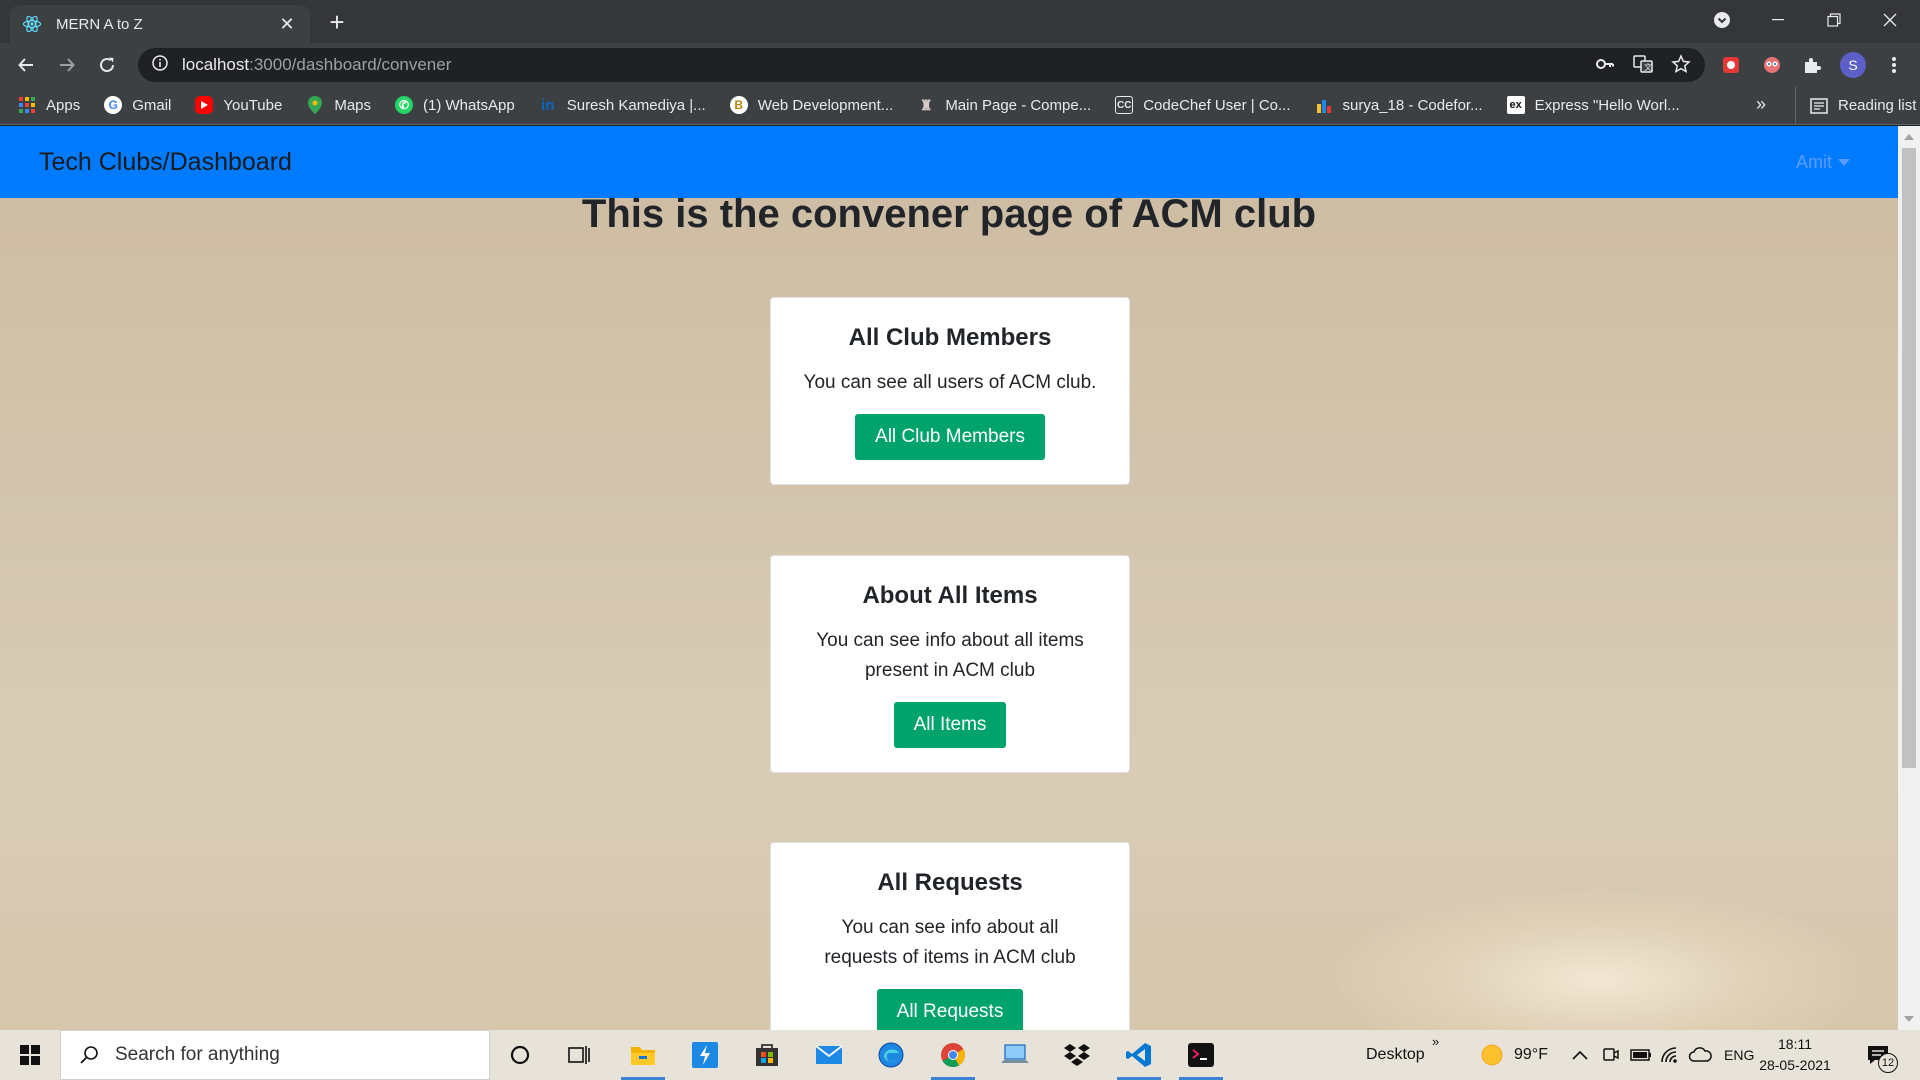 This screenshot has height=1080, width=1920. I want to click on page-scrollbar, so click(1909, 578).